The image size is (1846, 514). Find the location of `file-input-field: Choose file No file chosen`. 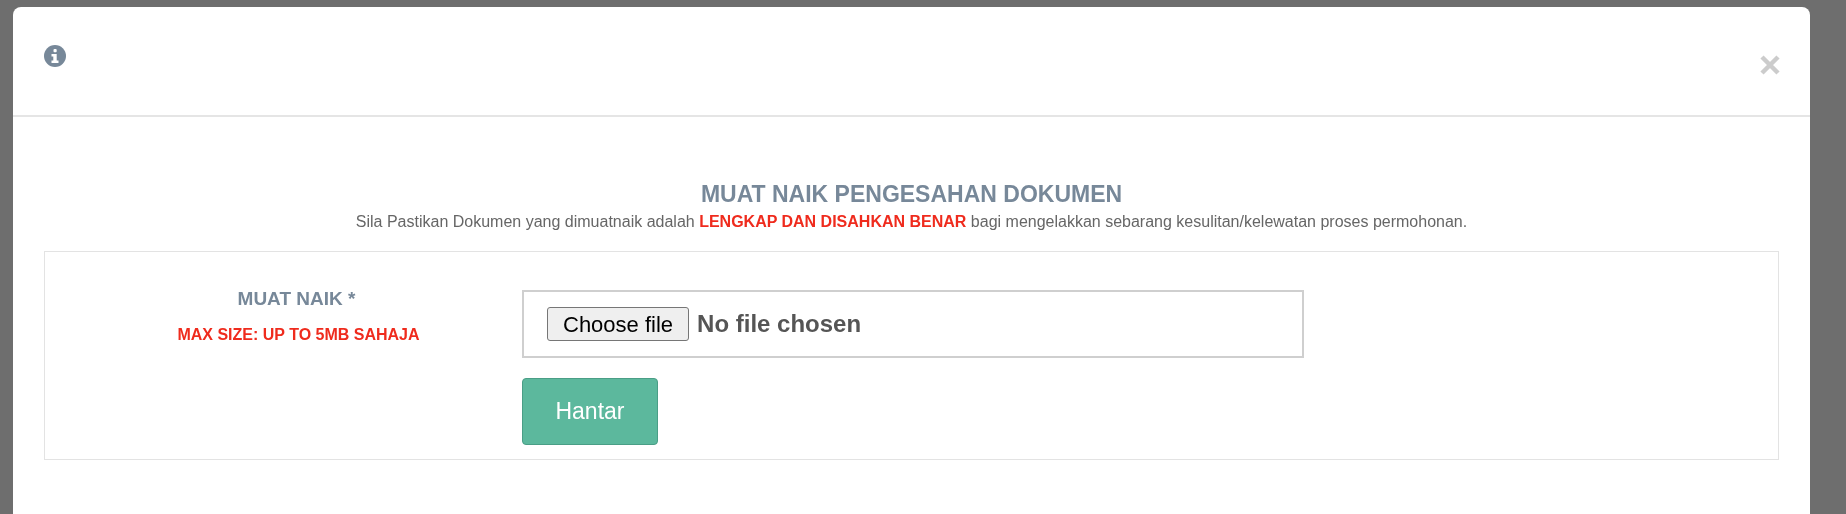

file-input-field: Choose file No file chosen is located at coordinates (913, 324).